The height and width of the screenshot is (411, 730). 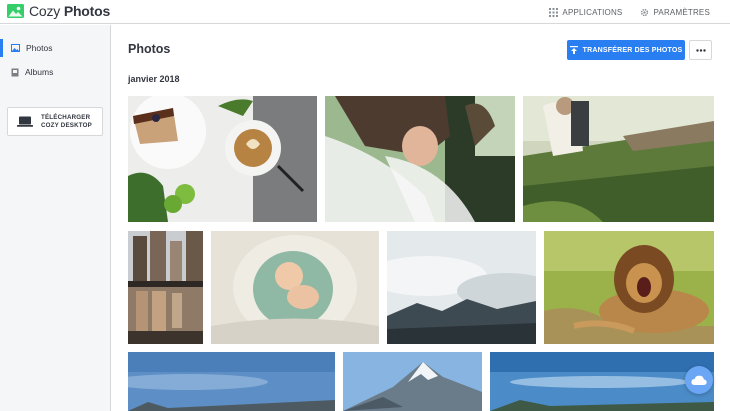 I want to click on sidebar-item-label: Photos, so click(x=39, y=48).